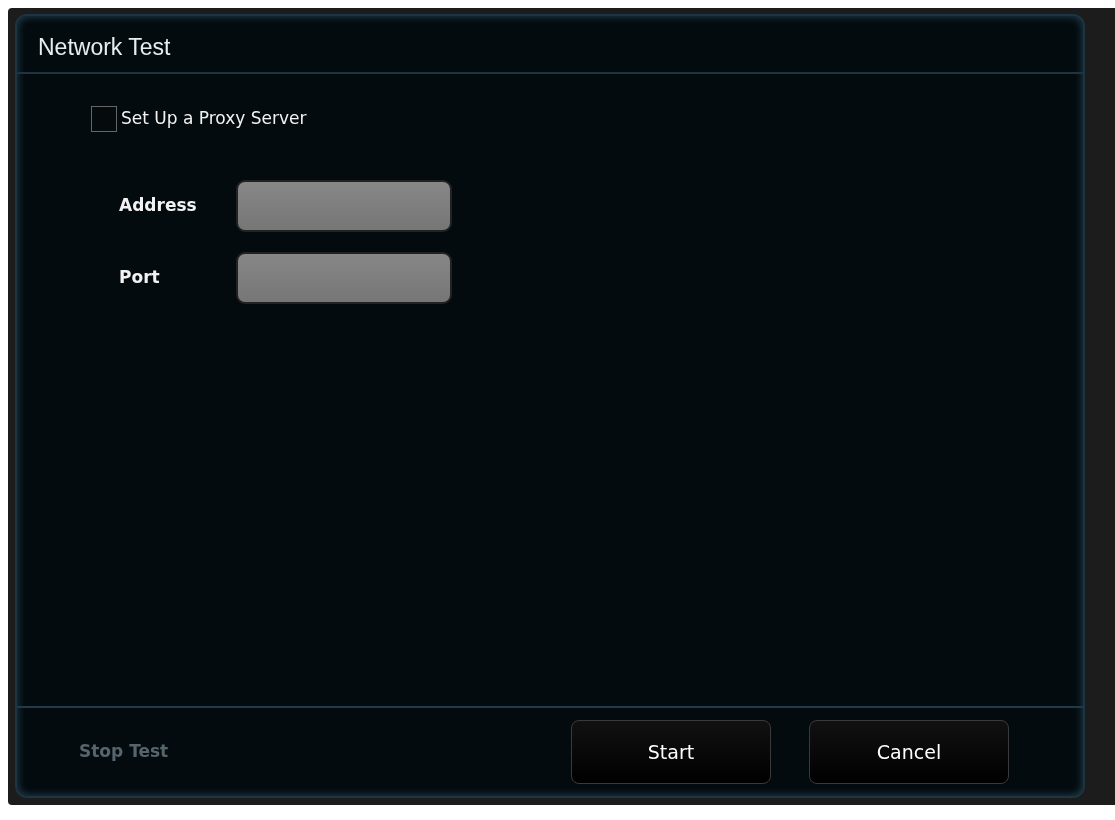 The width and height of the screenshot is (1115, 820). Describe the element at coordinates (909, 752) in the screenshot. I see `cancel-button: Cancel` at that location.